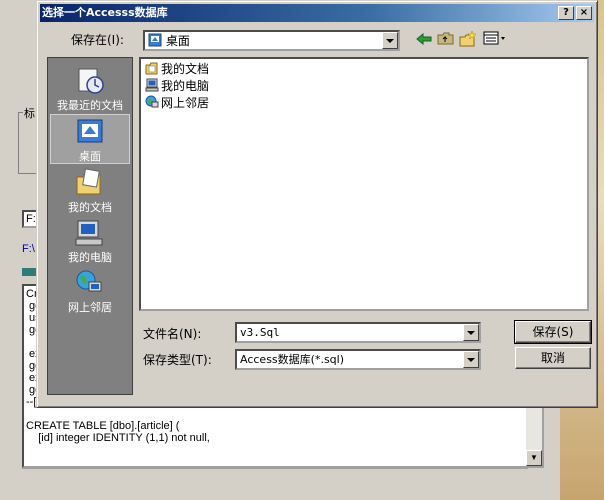  Describe the element at coordinates (89, 233) in the screenshot. I see `my-computer-icon` at that location.